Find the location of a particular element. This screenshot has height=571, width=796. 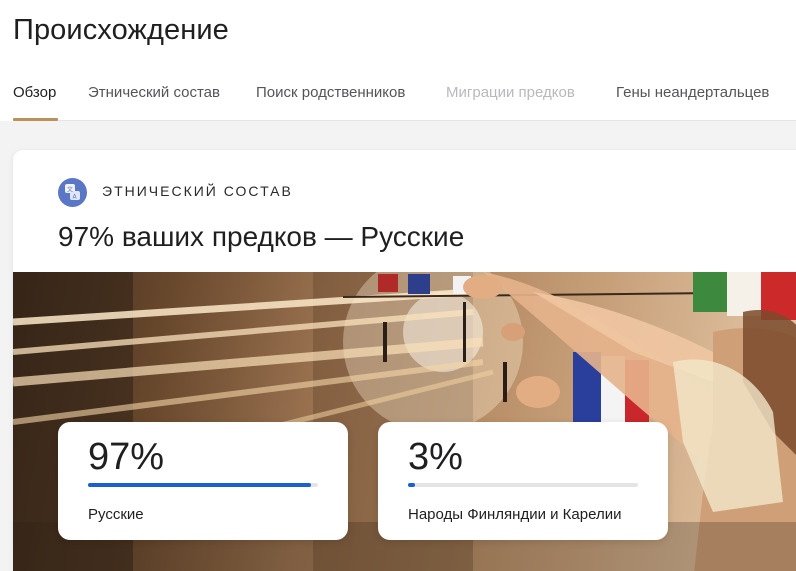

translate-icon: 文 A is located at coordinates (72, 192).